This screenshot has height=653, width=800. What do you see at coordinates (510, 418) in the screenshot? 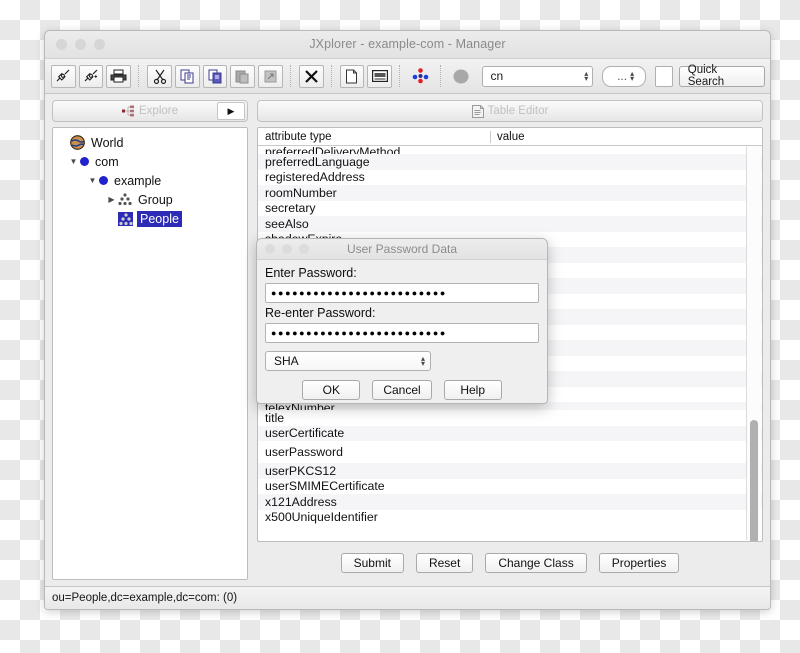
I see `table-row: title` at bounding box center [510, 418].